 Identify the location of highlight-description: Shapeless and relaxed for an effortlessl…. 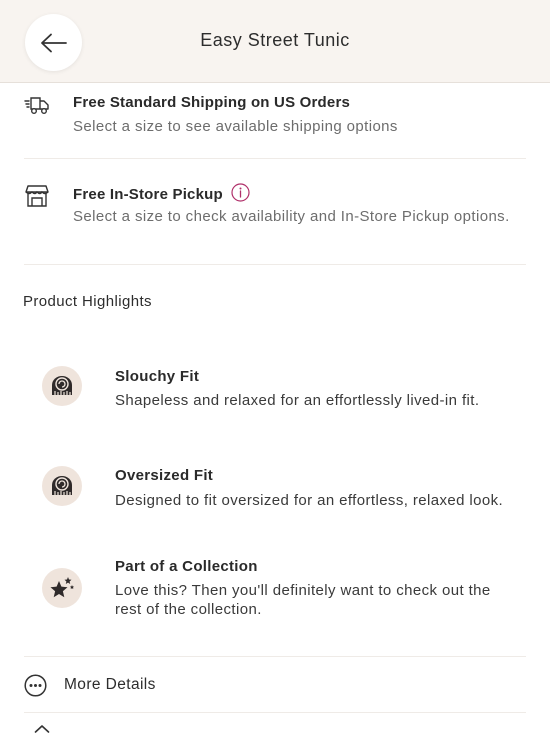
(297, 400).